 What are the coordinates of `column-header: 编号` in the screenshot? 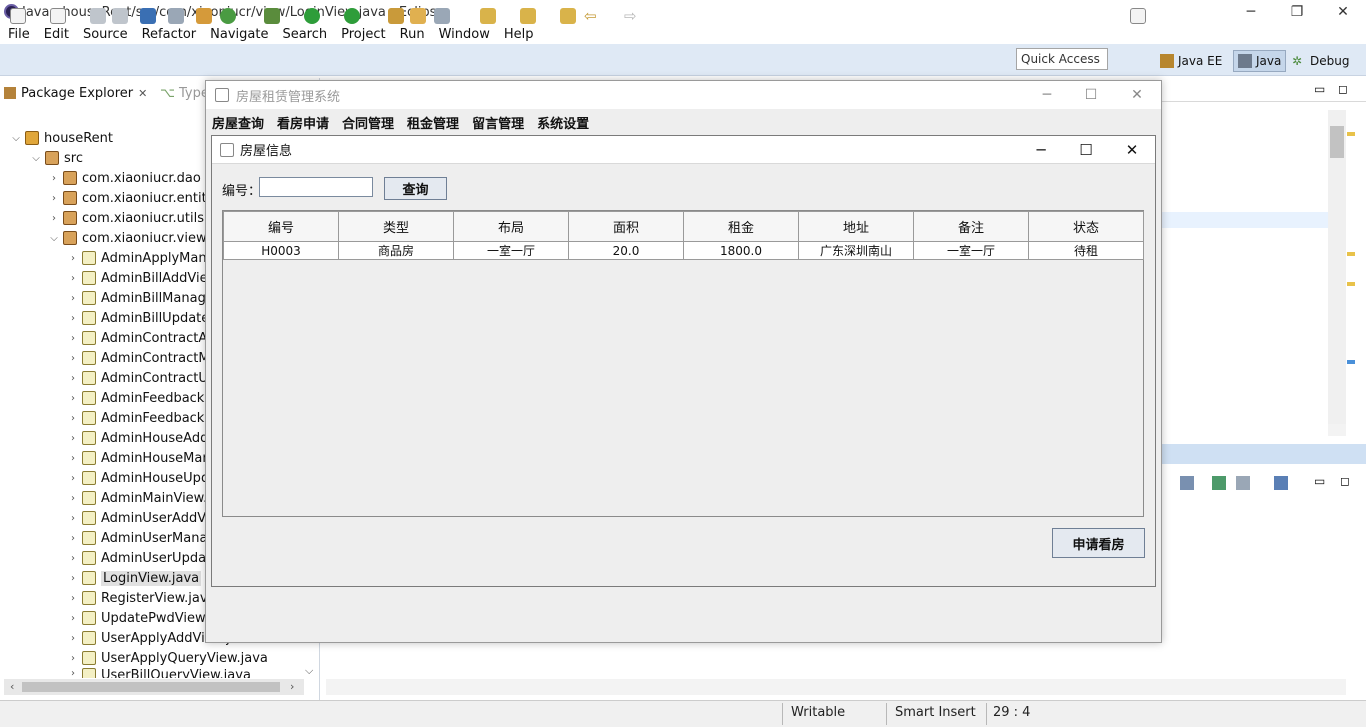 It's located at (281, 226).